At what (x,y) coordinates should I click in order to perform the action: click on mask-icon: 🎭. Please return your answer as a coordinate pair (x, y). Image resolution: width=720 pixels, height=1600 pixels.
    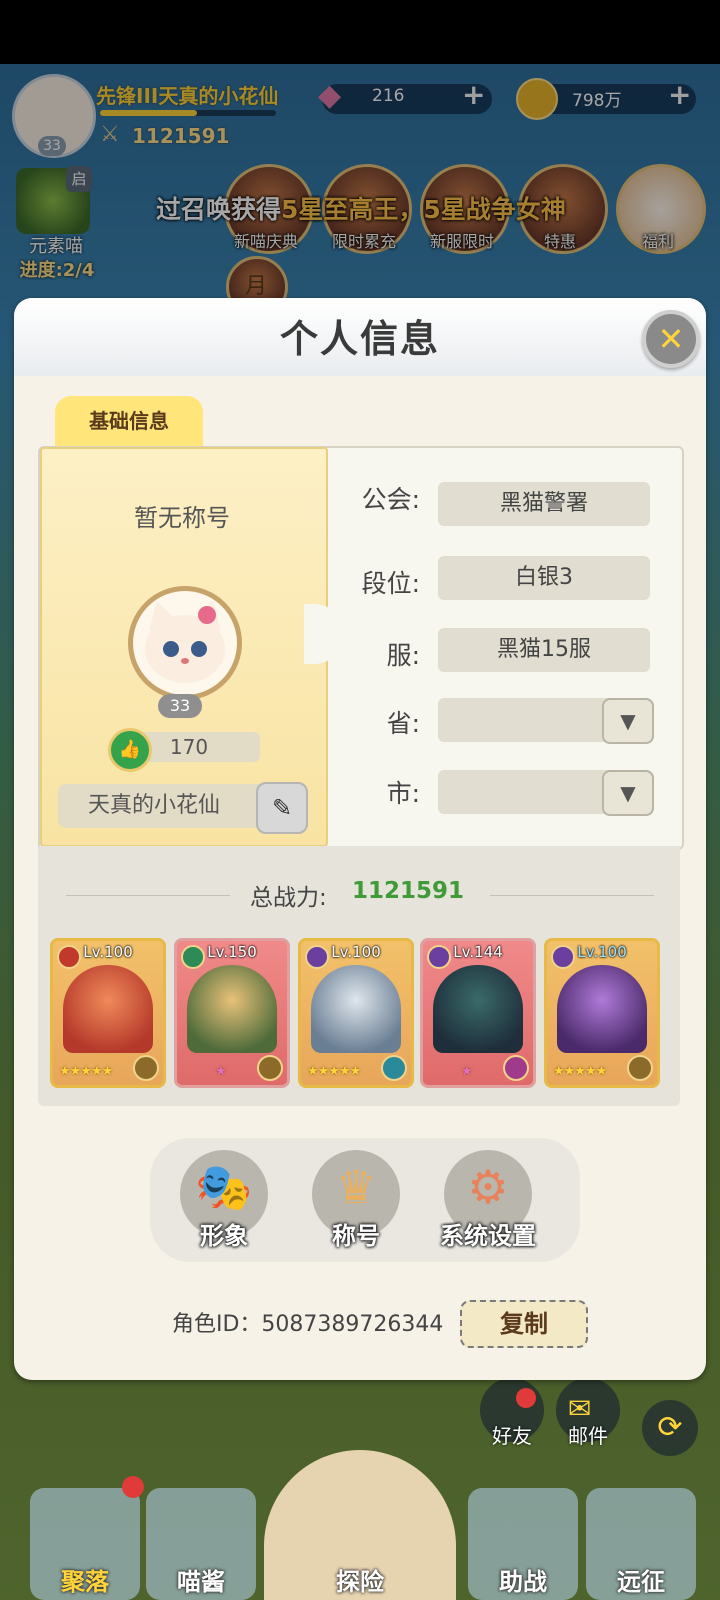
    Looking at the image, I should click on (224, 1187).